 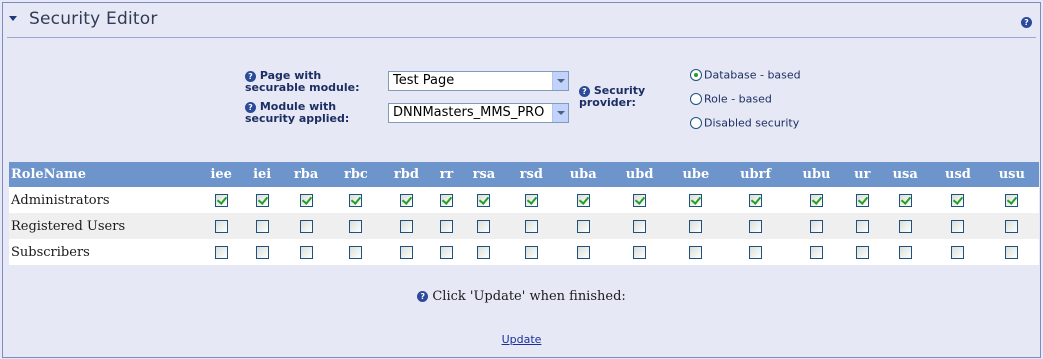 I want to click on permission-header-ube: ube, so click(x=696, y=174).